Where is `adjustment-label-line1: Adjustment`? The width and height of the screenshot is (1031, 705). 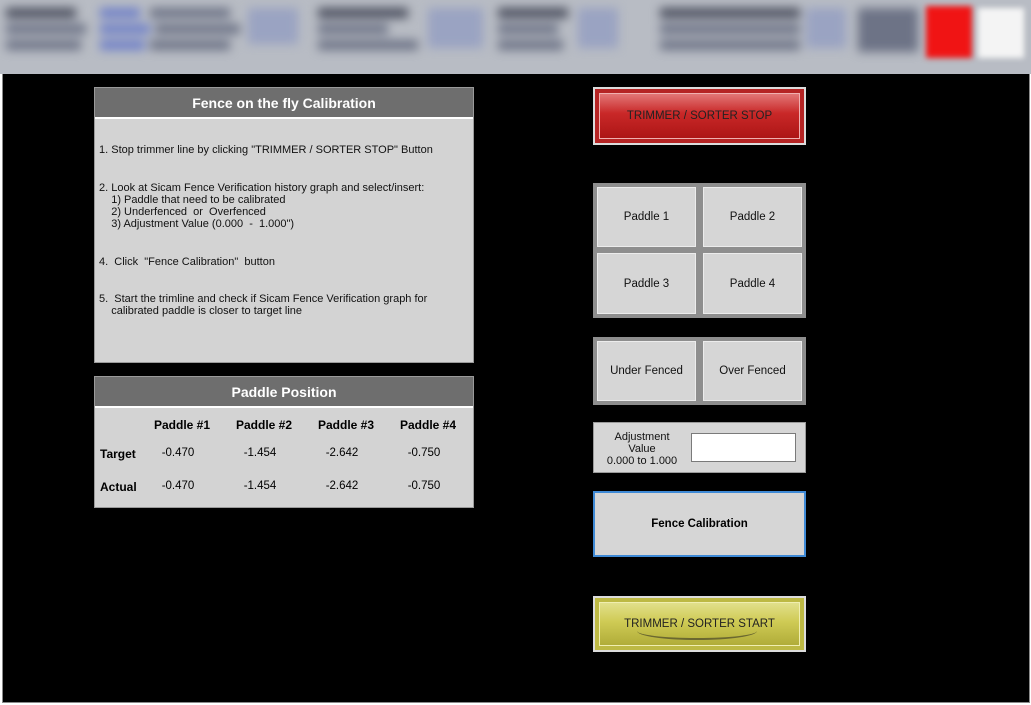
adjustment-label-line1: Adjustment is located at coordinates (642, 437).